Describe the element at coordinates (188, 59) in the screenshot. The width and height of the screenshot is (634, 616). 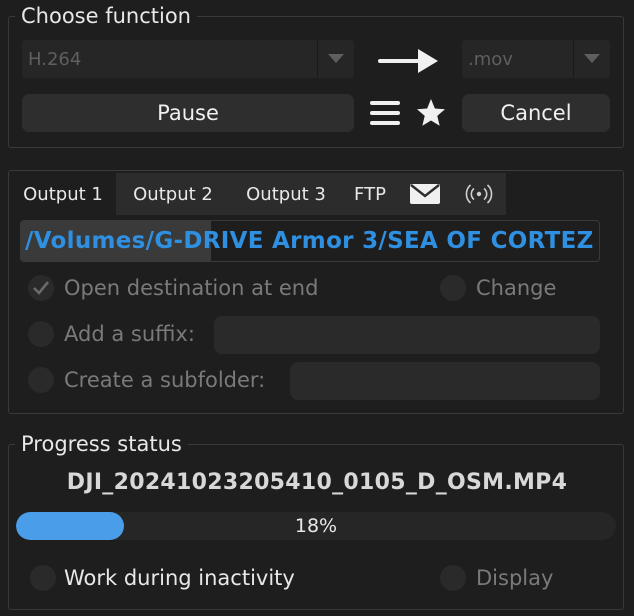
I see `codec-dropdown: H.264` at that location.